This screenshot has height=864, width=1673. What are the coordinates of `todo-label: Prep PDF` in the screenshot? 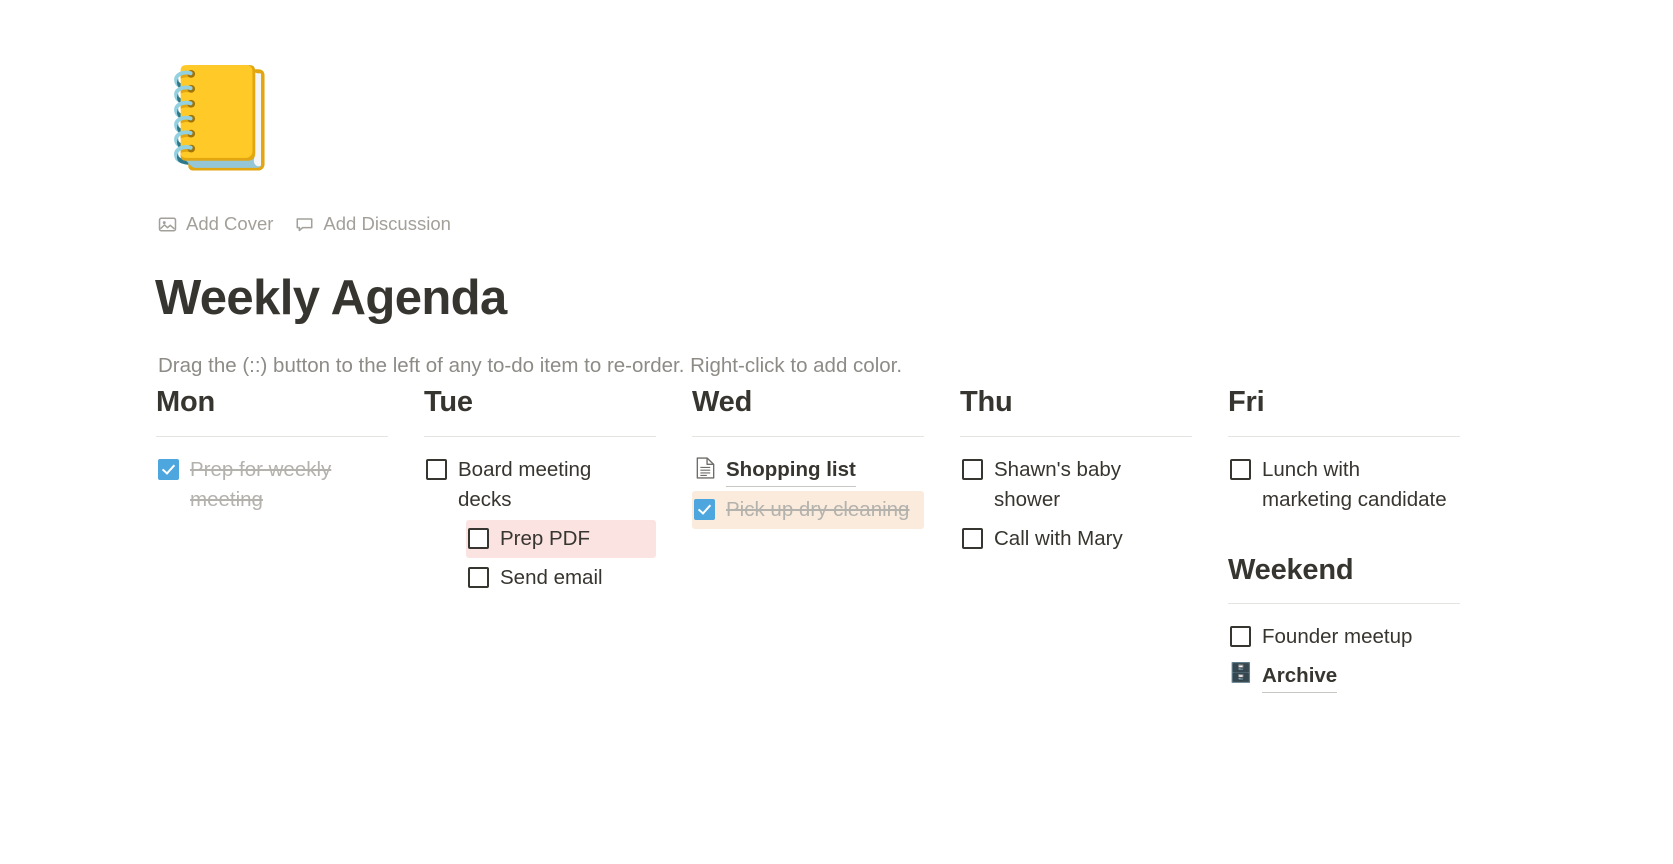 It's located at (545, 538).